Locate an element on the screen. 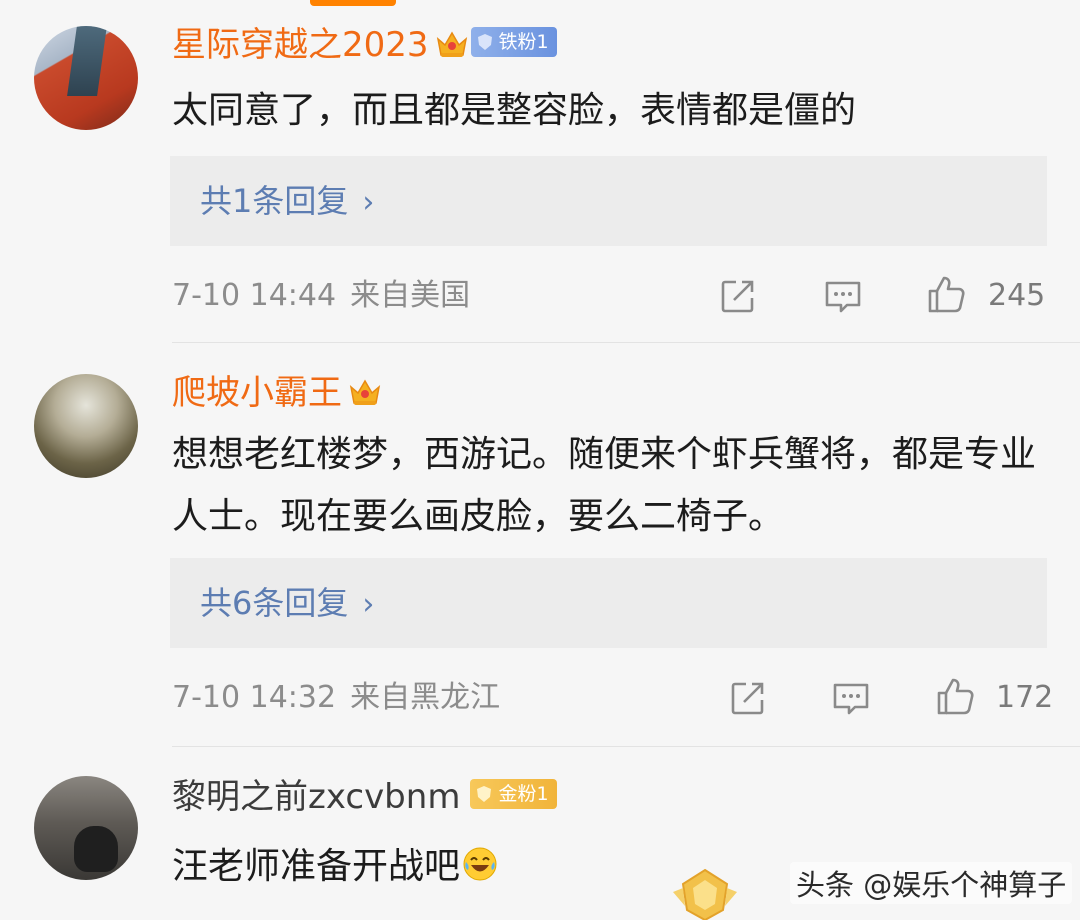 The image size is (1080, 920). comment-text: 太同意了，而且都是整容脸，表情都是僵的 is located at coordinates (514, 110).